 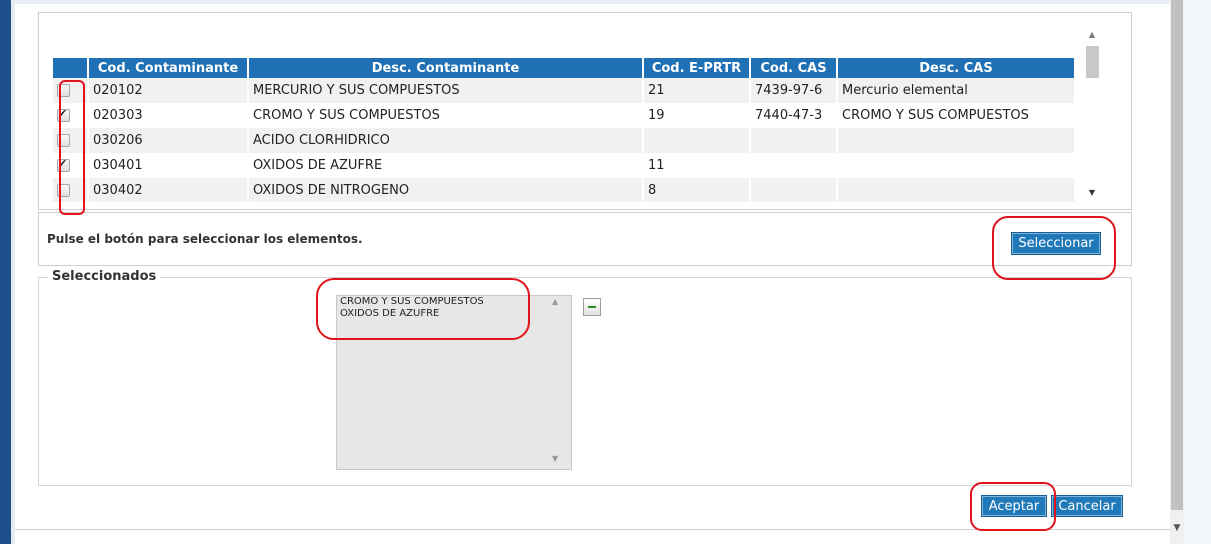 What do you see at coordinates (5, 272) in the screenshot?
I see `window-frame-left` at bounding box center [5, 272].